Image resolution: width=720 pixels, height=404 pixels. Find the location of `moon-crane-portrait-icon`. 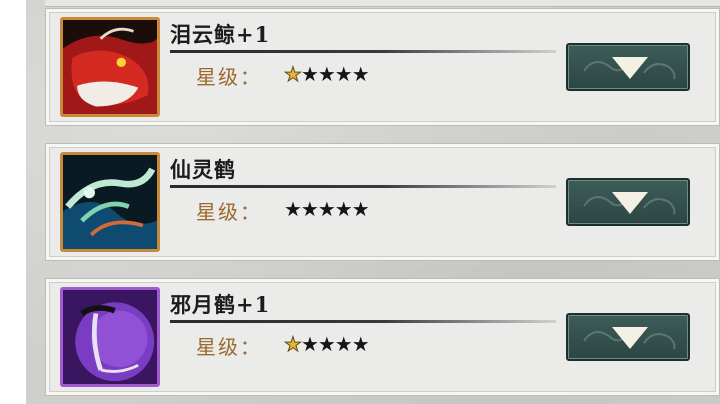

moon-crane-portrait-icon is located at coordinates (110, 337).